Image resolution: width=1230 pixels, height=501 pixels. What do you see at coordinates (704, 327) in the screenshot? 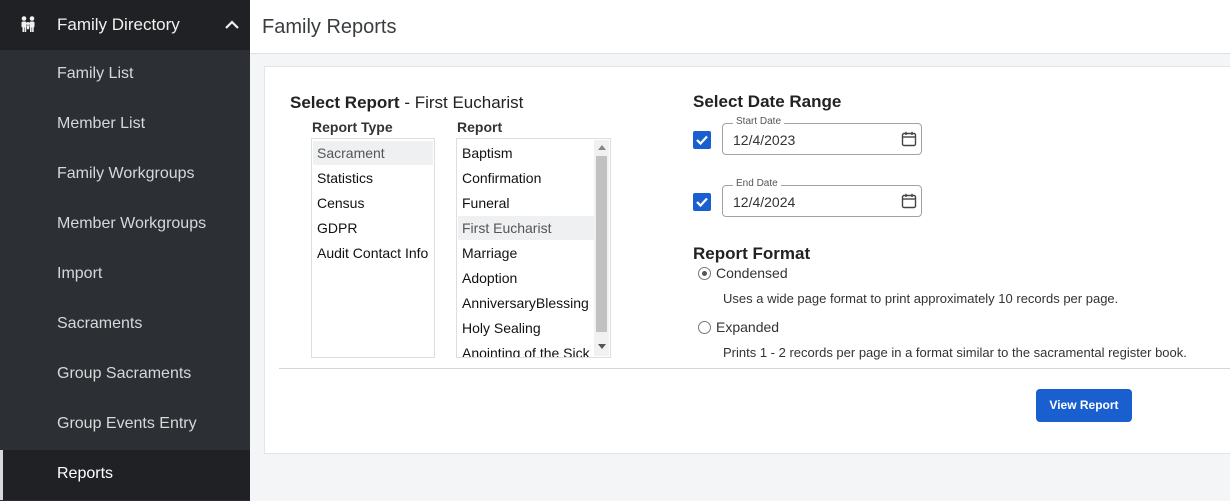
I see `expanded-radio` at bounding box center [704, 327].